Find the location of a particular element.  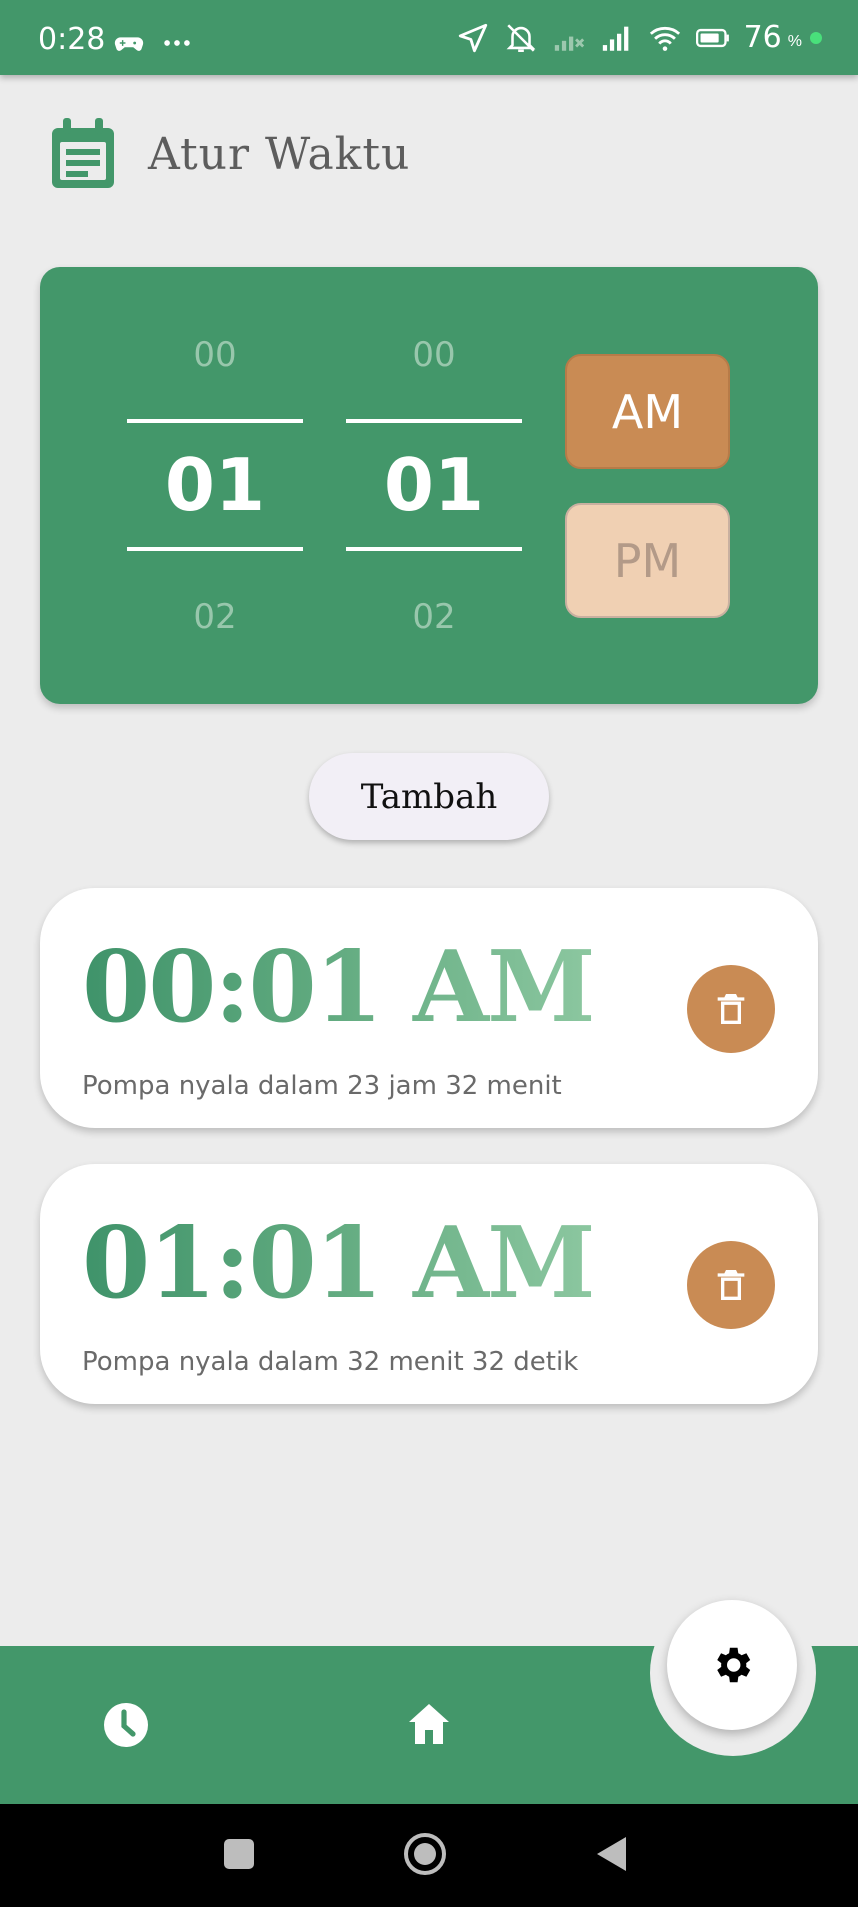

app-header: Atur Waktu is located at coordinates (229, 154).